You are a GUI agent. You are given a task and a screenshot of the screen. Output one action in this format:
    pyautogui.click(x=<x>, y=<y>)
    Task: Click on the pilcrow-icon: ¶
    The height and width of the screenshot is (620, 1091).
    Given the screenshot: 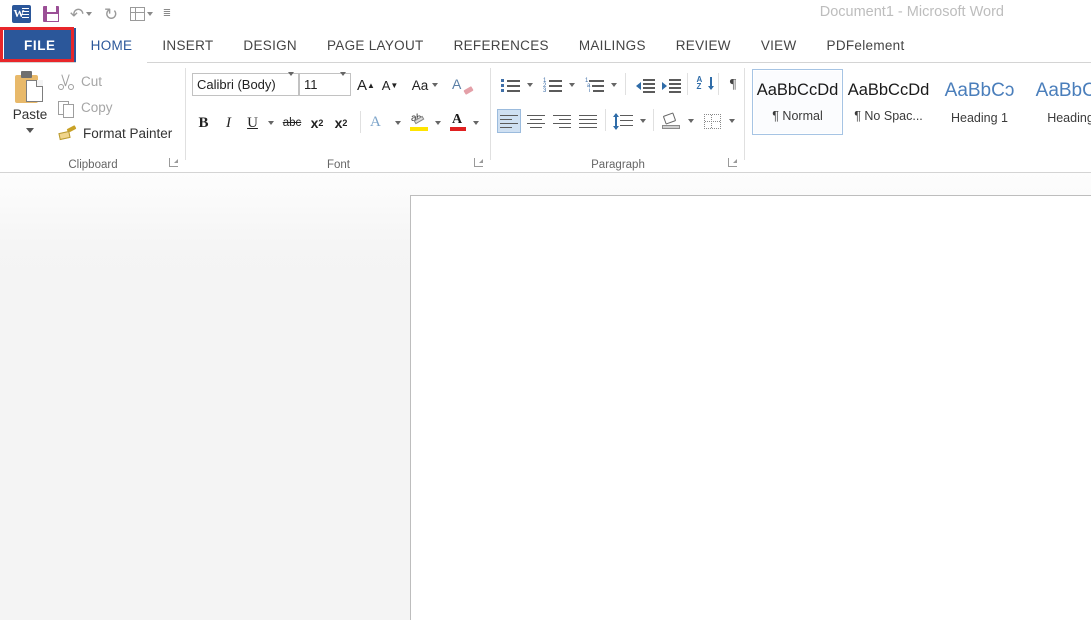 What is the action you would take?
    pyautogui.click(x=733, y=84)
    